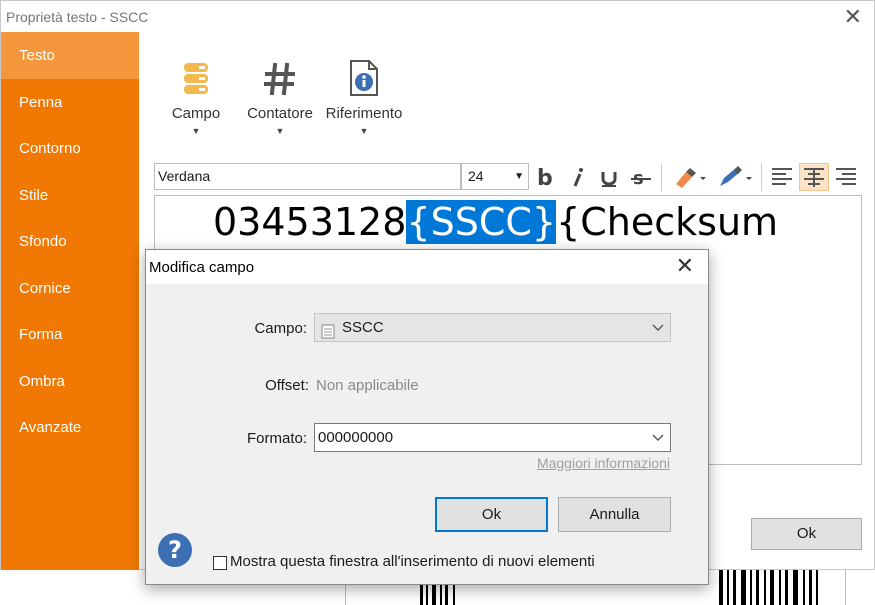 This screenshot has height=605, width=875. Describe the element at coordinates (276, 438) in the screenshot. I see `formato-field-label: Formato:` at that location.